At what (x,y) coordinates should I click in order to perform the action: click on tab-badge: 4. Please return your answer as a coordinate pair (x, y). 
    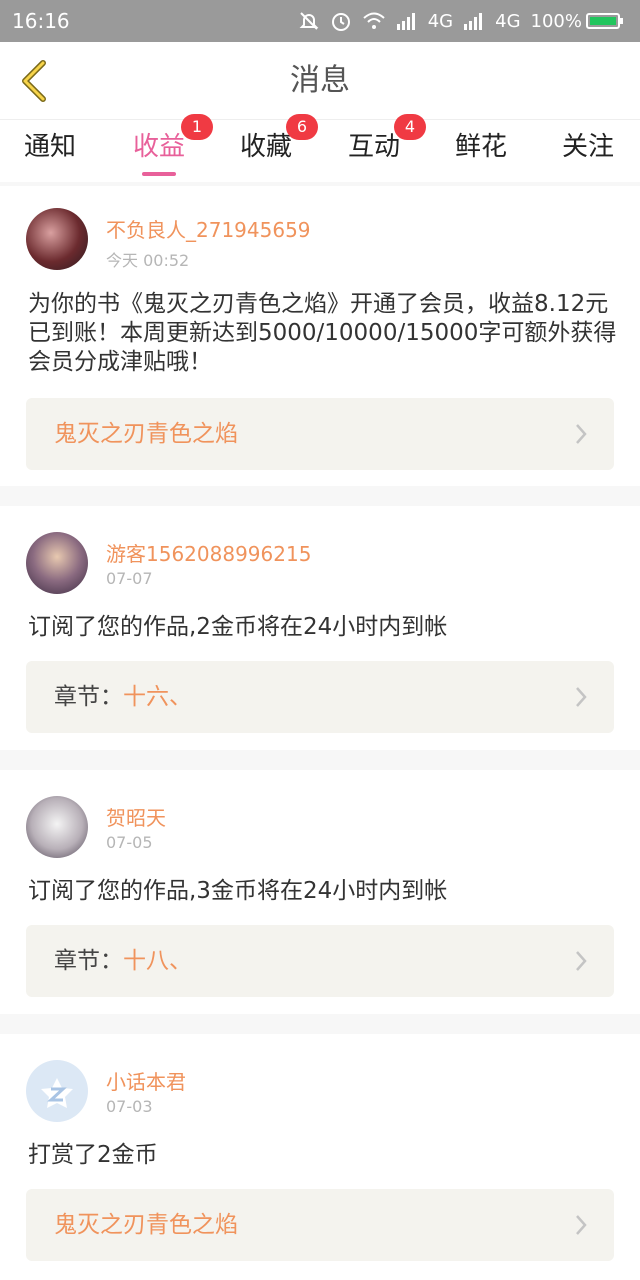
    Looking at the image, I should click on (410, 127).